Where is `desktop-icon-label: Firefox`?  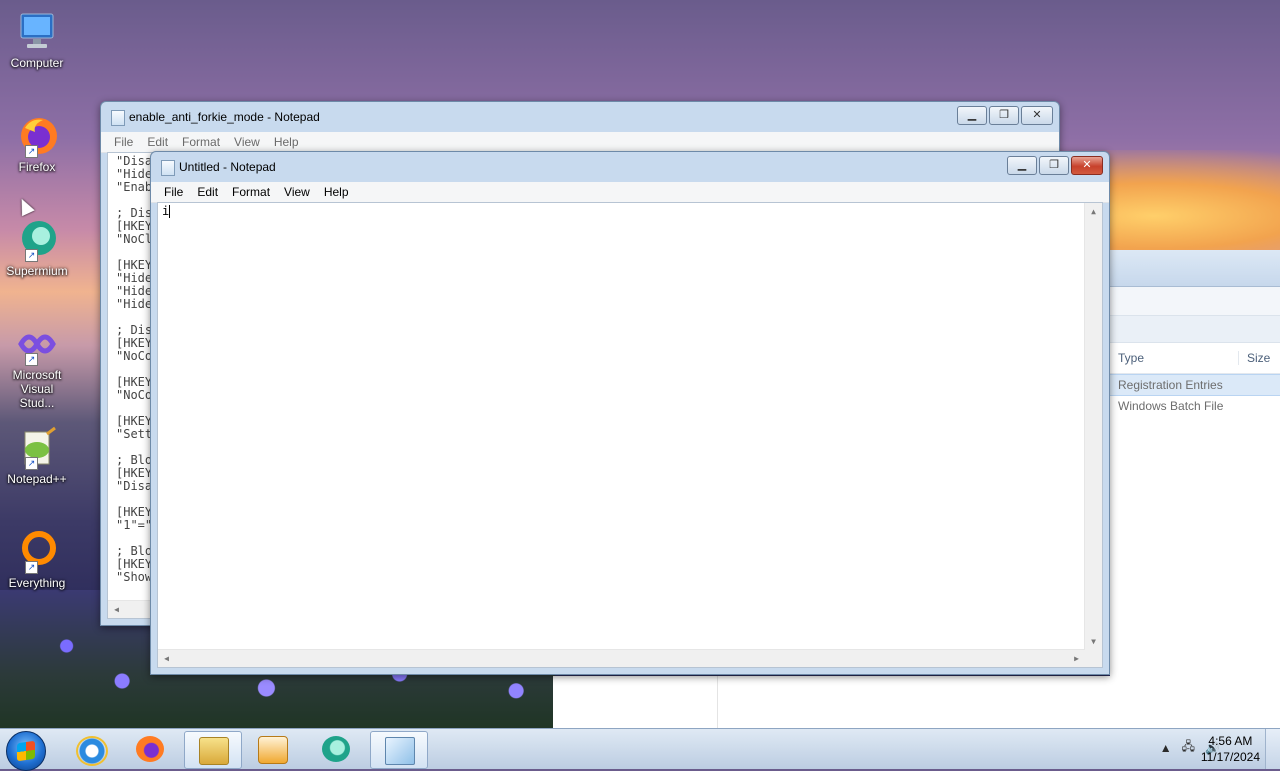 desktop-icon-label: Firefox is located at coordinates (37, 167).